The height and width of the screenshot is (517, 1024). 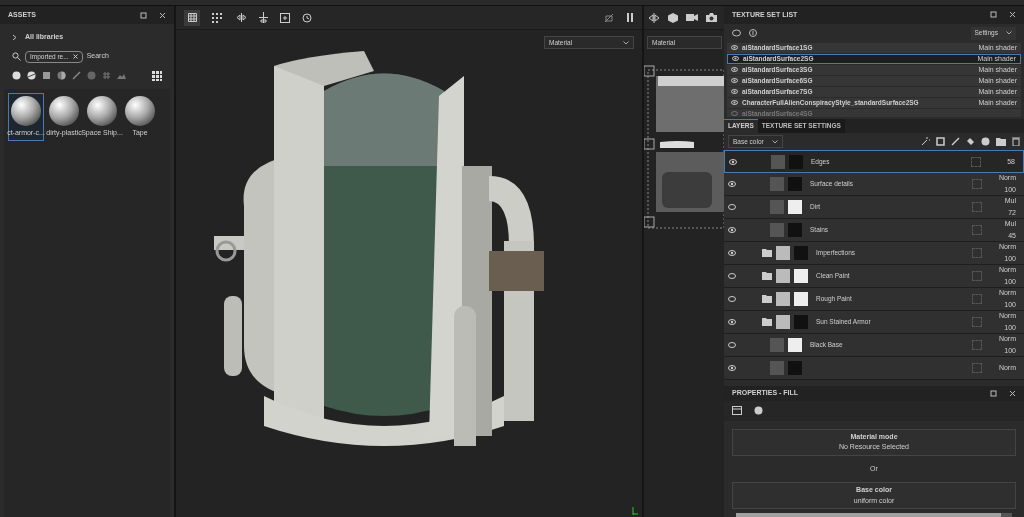 I want to click on add-layer-icon, so click(x=940, y=142).